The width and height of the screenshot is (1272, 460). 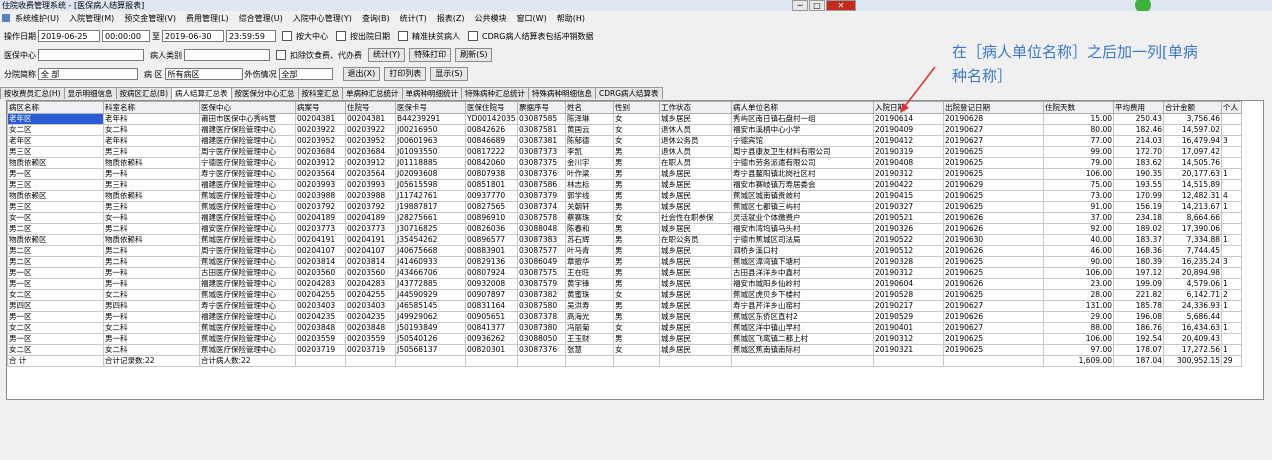 I want to click on annotation-line-1: 在［病人单位名称］之后加一列[单病, so click(x=1075, y=52).